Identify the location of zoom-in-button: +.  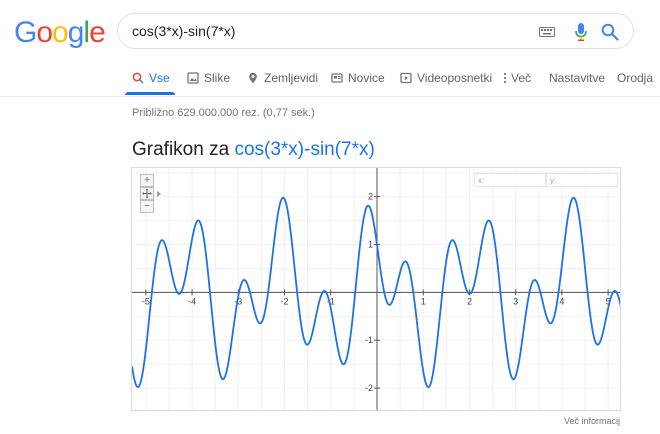
(147, 180).